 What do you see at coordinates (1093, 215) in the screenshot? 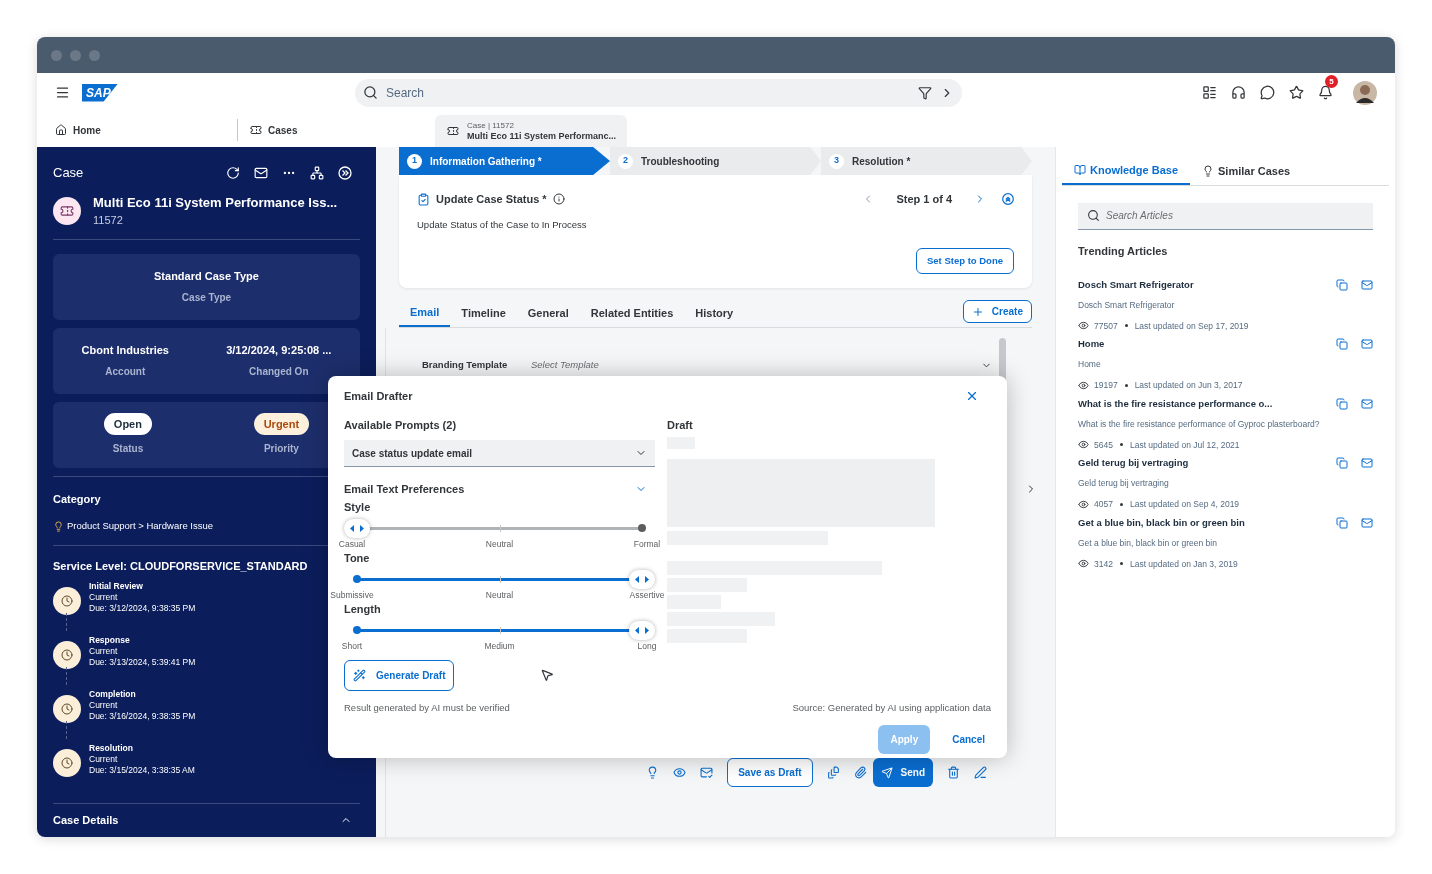
I see `search-icon` at bounding box center [1093, 215].